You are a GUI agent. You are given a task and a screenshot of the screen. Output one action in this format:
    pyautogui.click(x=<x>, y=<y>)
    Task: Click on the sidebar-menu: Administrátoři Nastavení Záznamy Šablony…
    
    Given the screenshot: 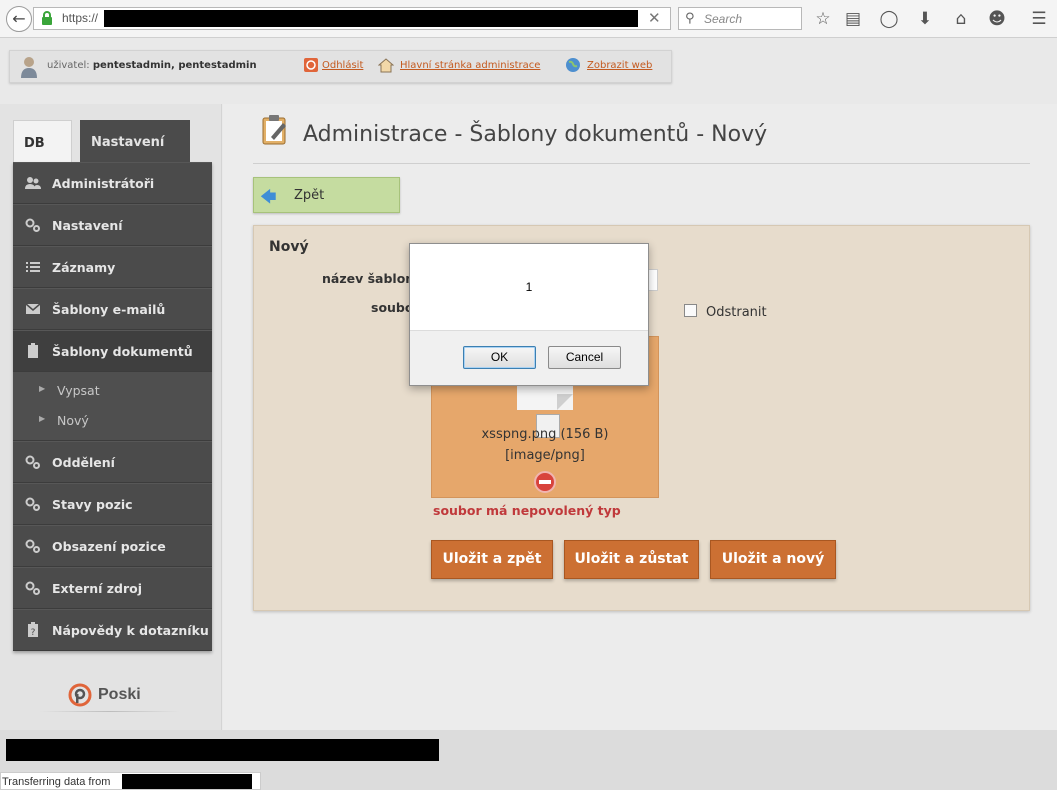 What is the action you would take?
    pyautogui.click(x=112, y=406)
    